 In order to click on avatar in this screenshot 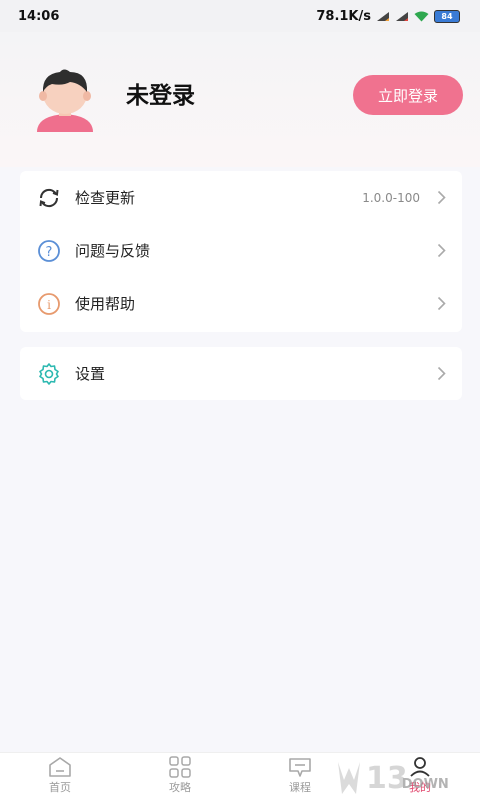, I will do `click(65, 99)`.